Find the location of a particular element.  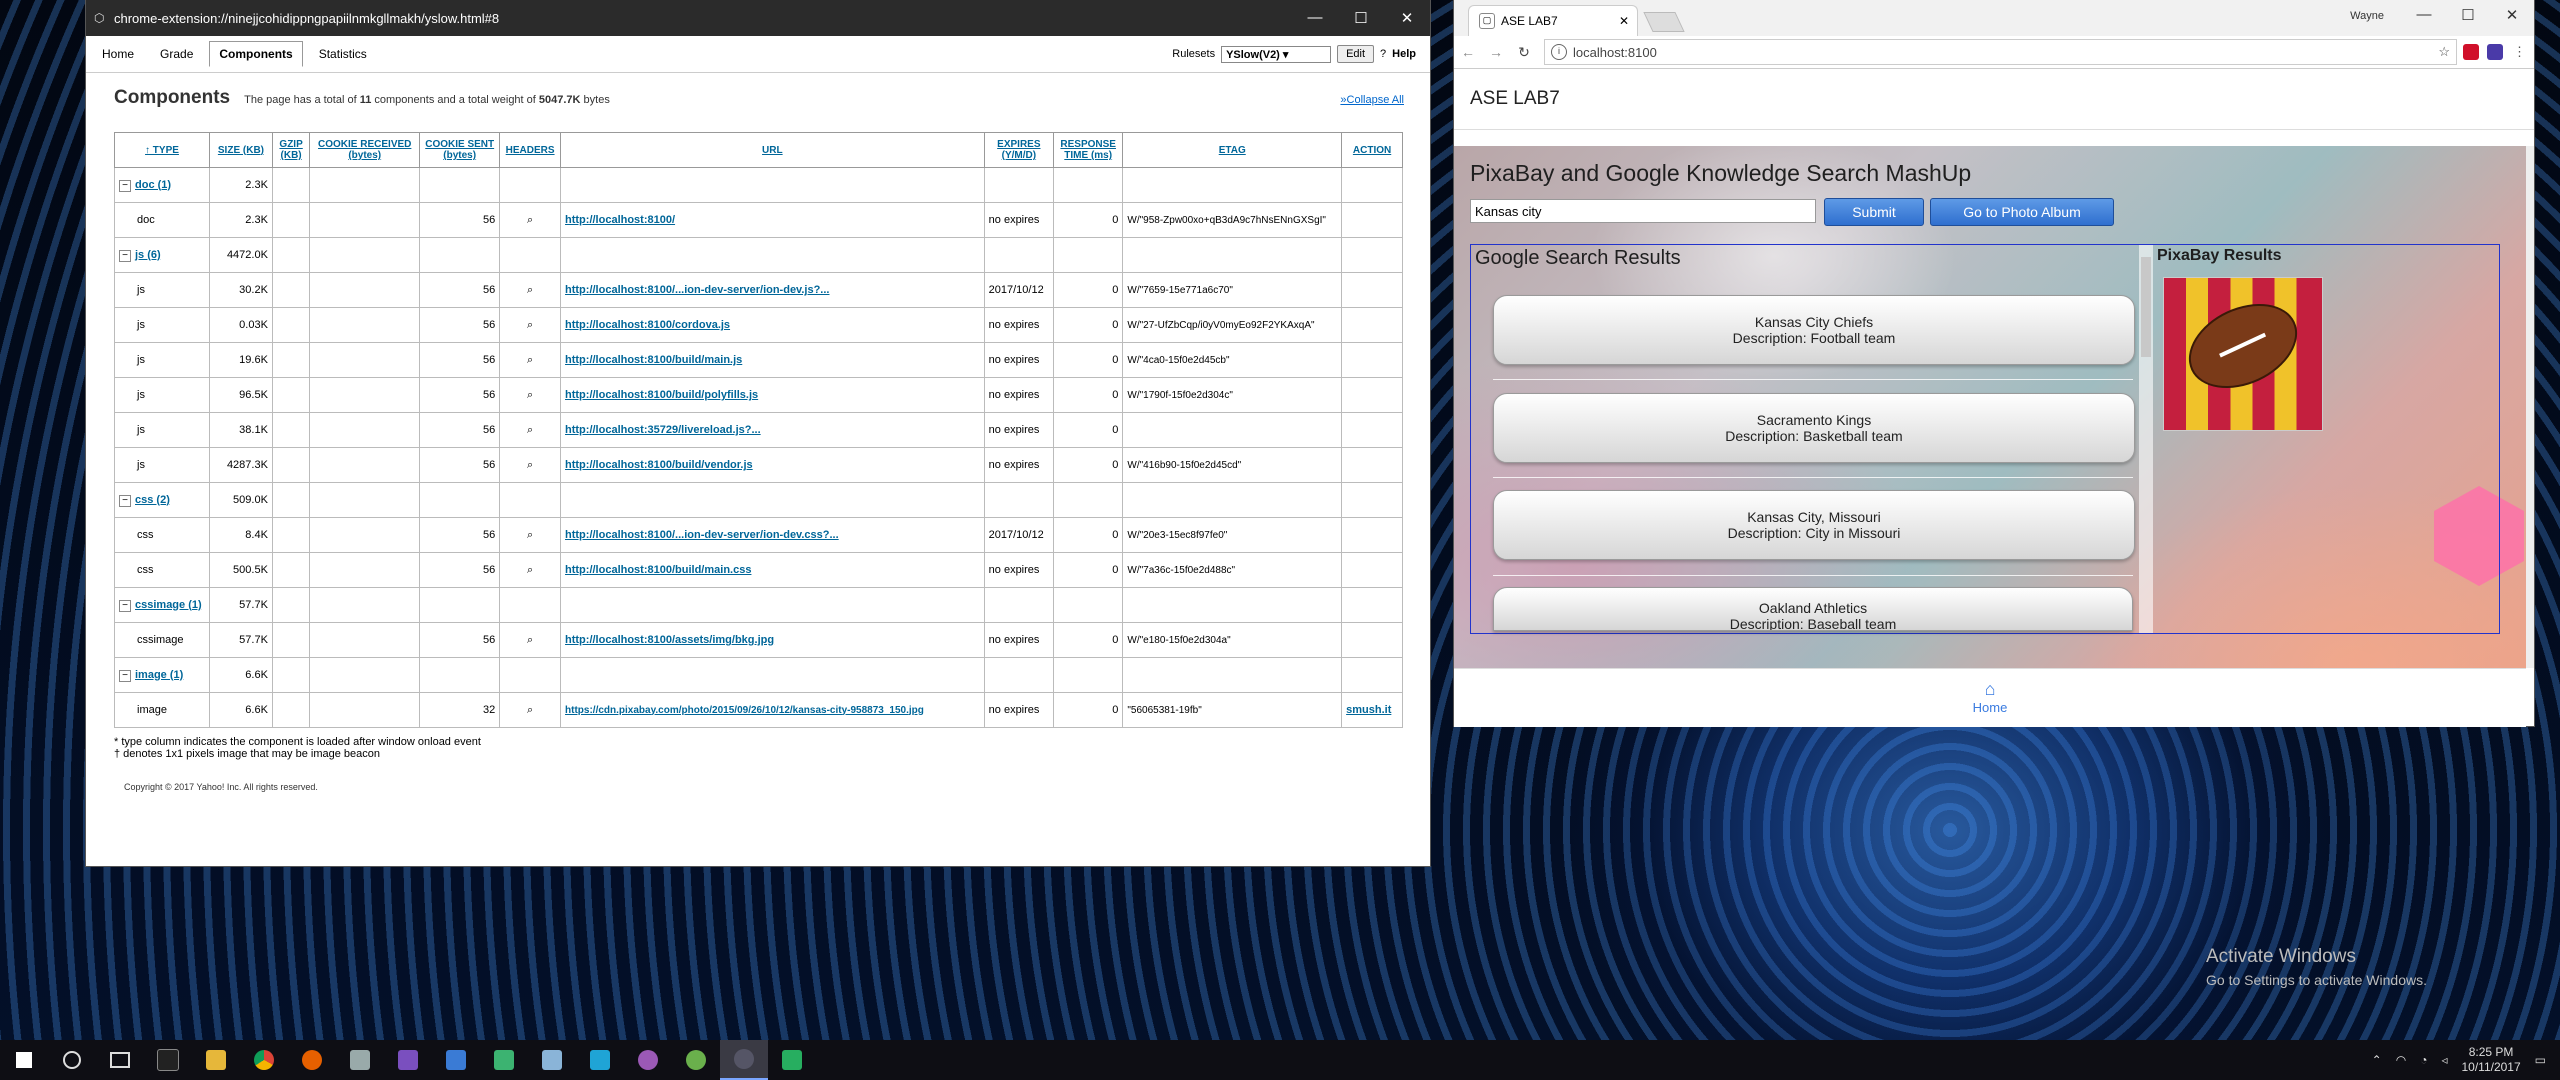

wifi-icon: ◔ is located at coordinates (2423, 1060).